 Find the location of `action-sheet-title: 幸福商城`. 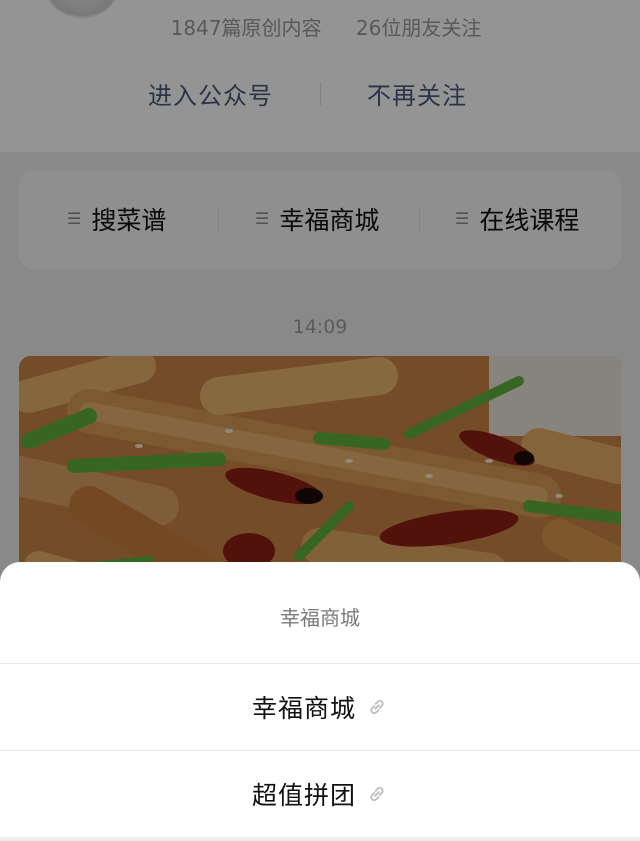

action-sheet-title: 幸福商城 is located at coordinates (320, 618).